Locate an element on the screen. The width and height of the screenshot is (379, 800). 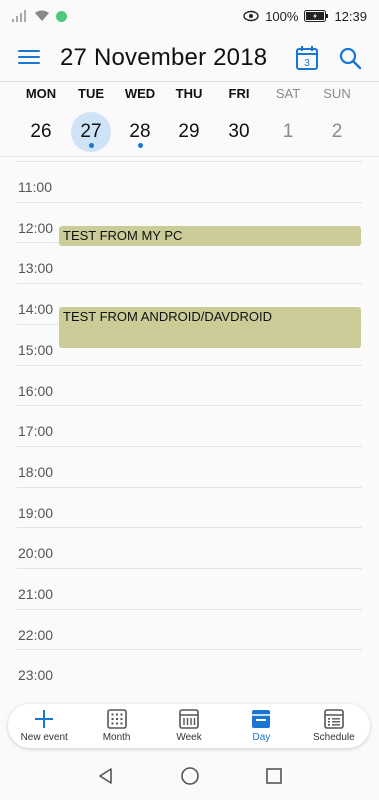
week-day-5: SAT 1 is located at coordinates (288, 119).